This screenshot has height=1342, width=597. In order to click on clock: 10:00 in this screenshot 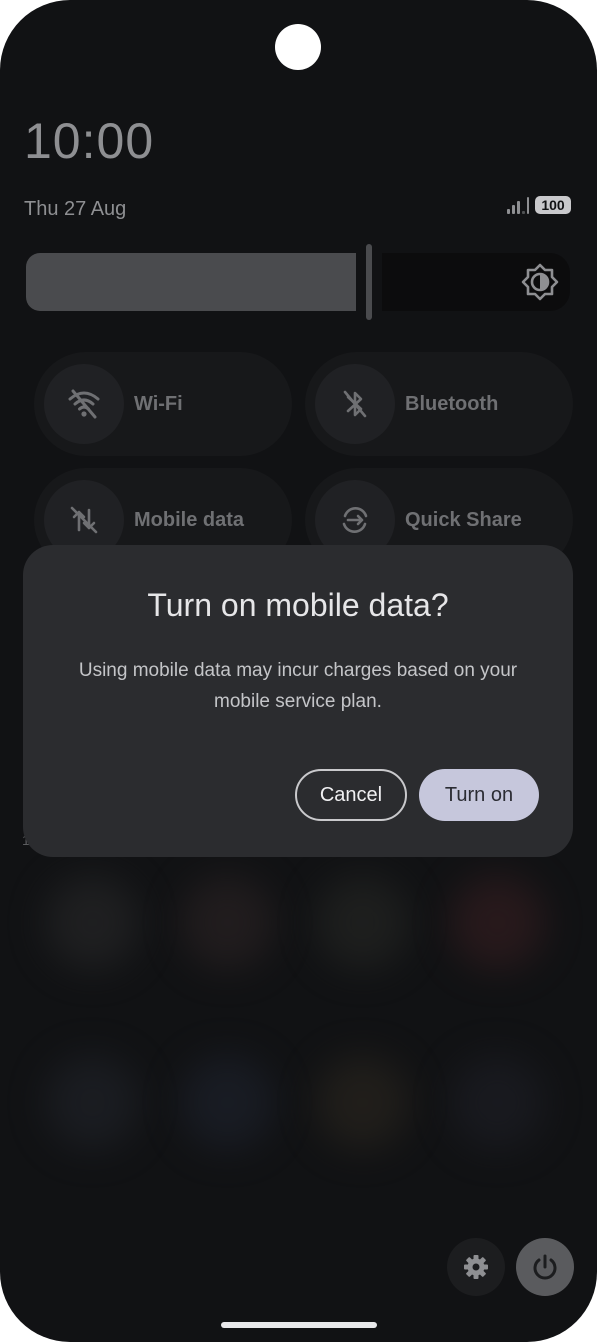, I will do `click(89, 141)`.